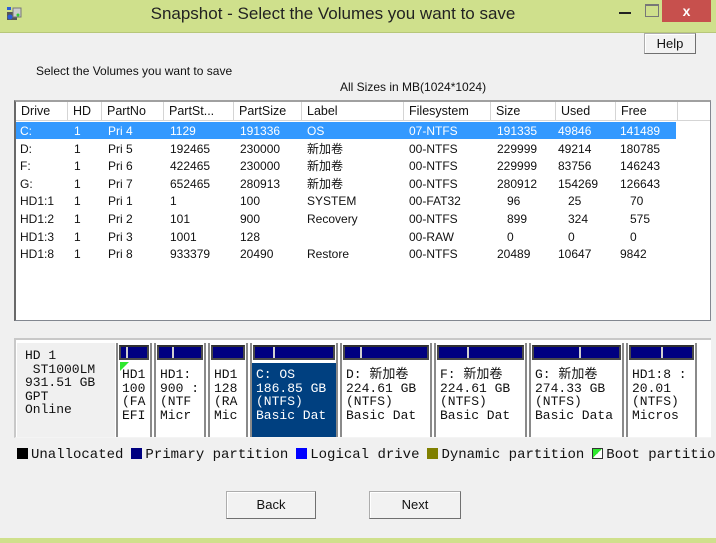  Describe the element at coordinates (134, 390) in the screenshot. I see `partition-block: HD1 100 (FA EFI` at that location.